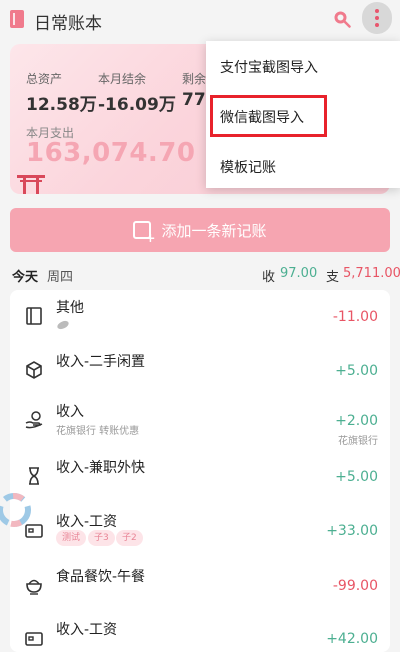  What do you see at coordinates (34, 639) in the screenshot?
I see `wallet-icon` at bounding box center [34, 639].